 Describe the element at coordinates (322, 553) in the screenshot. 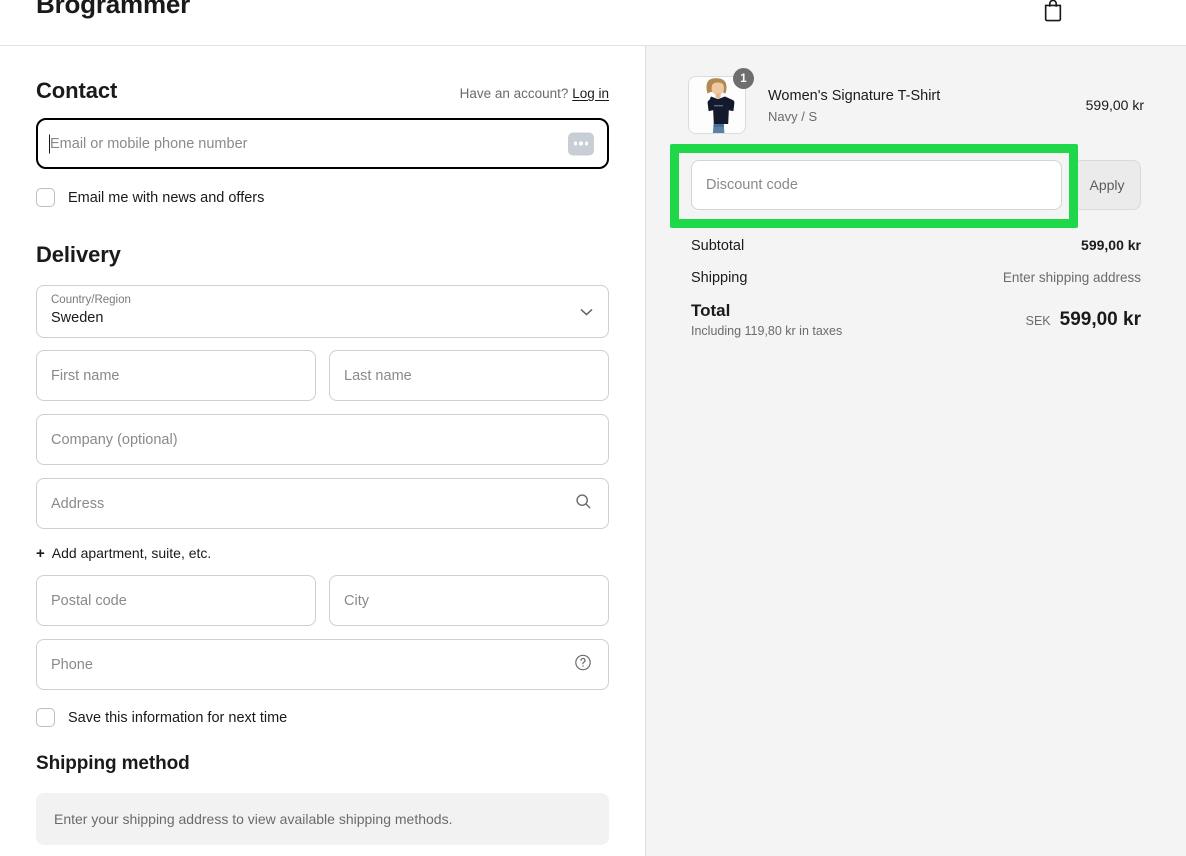

I see `add-apartment-link: + Add apartment, suite, etc.` at that location.